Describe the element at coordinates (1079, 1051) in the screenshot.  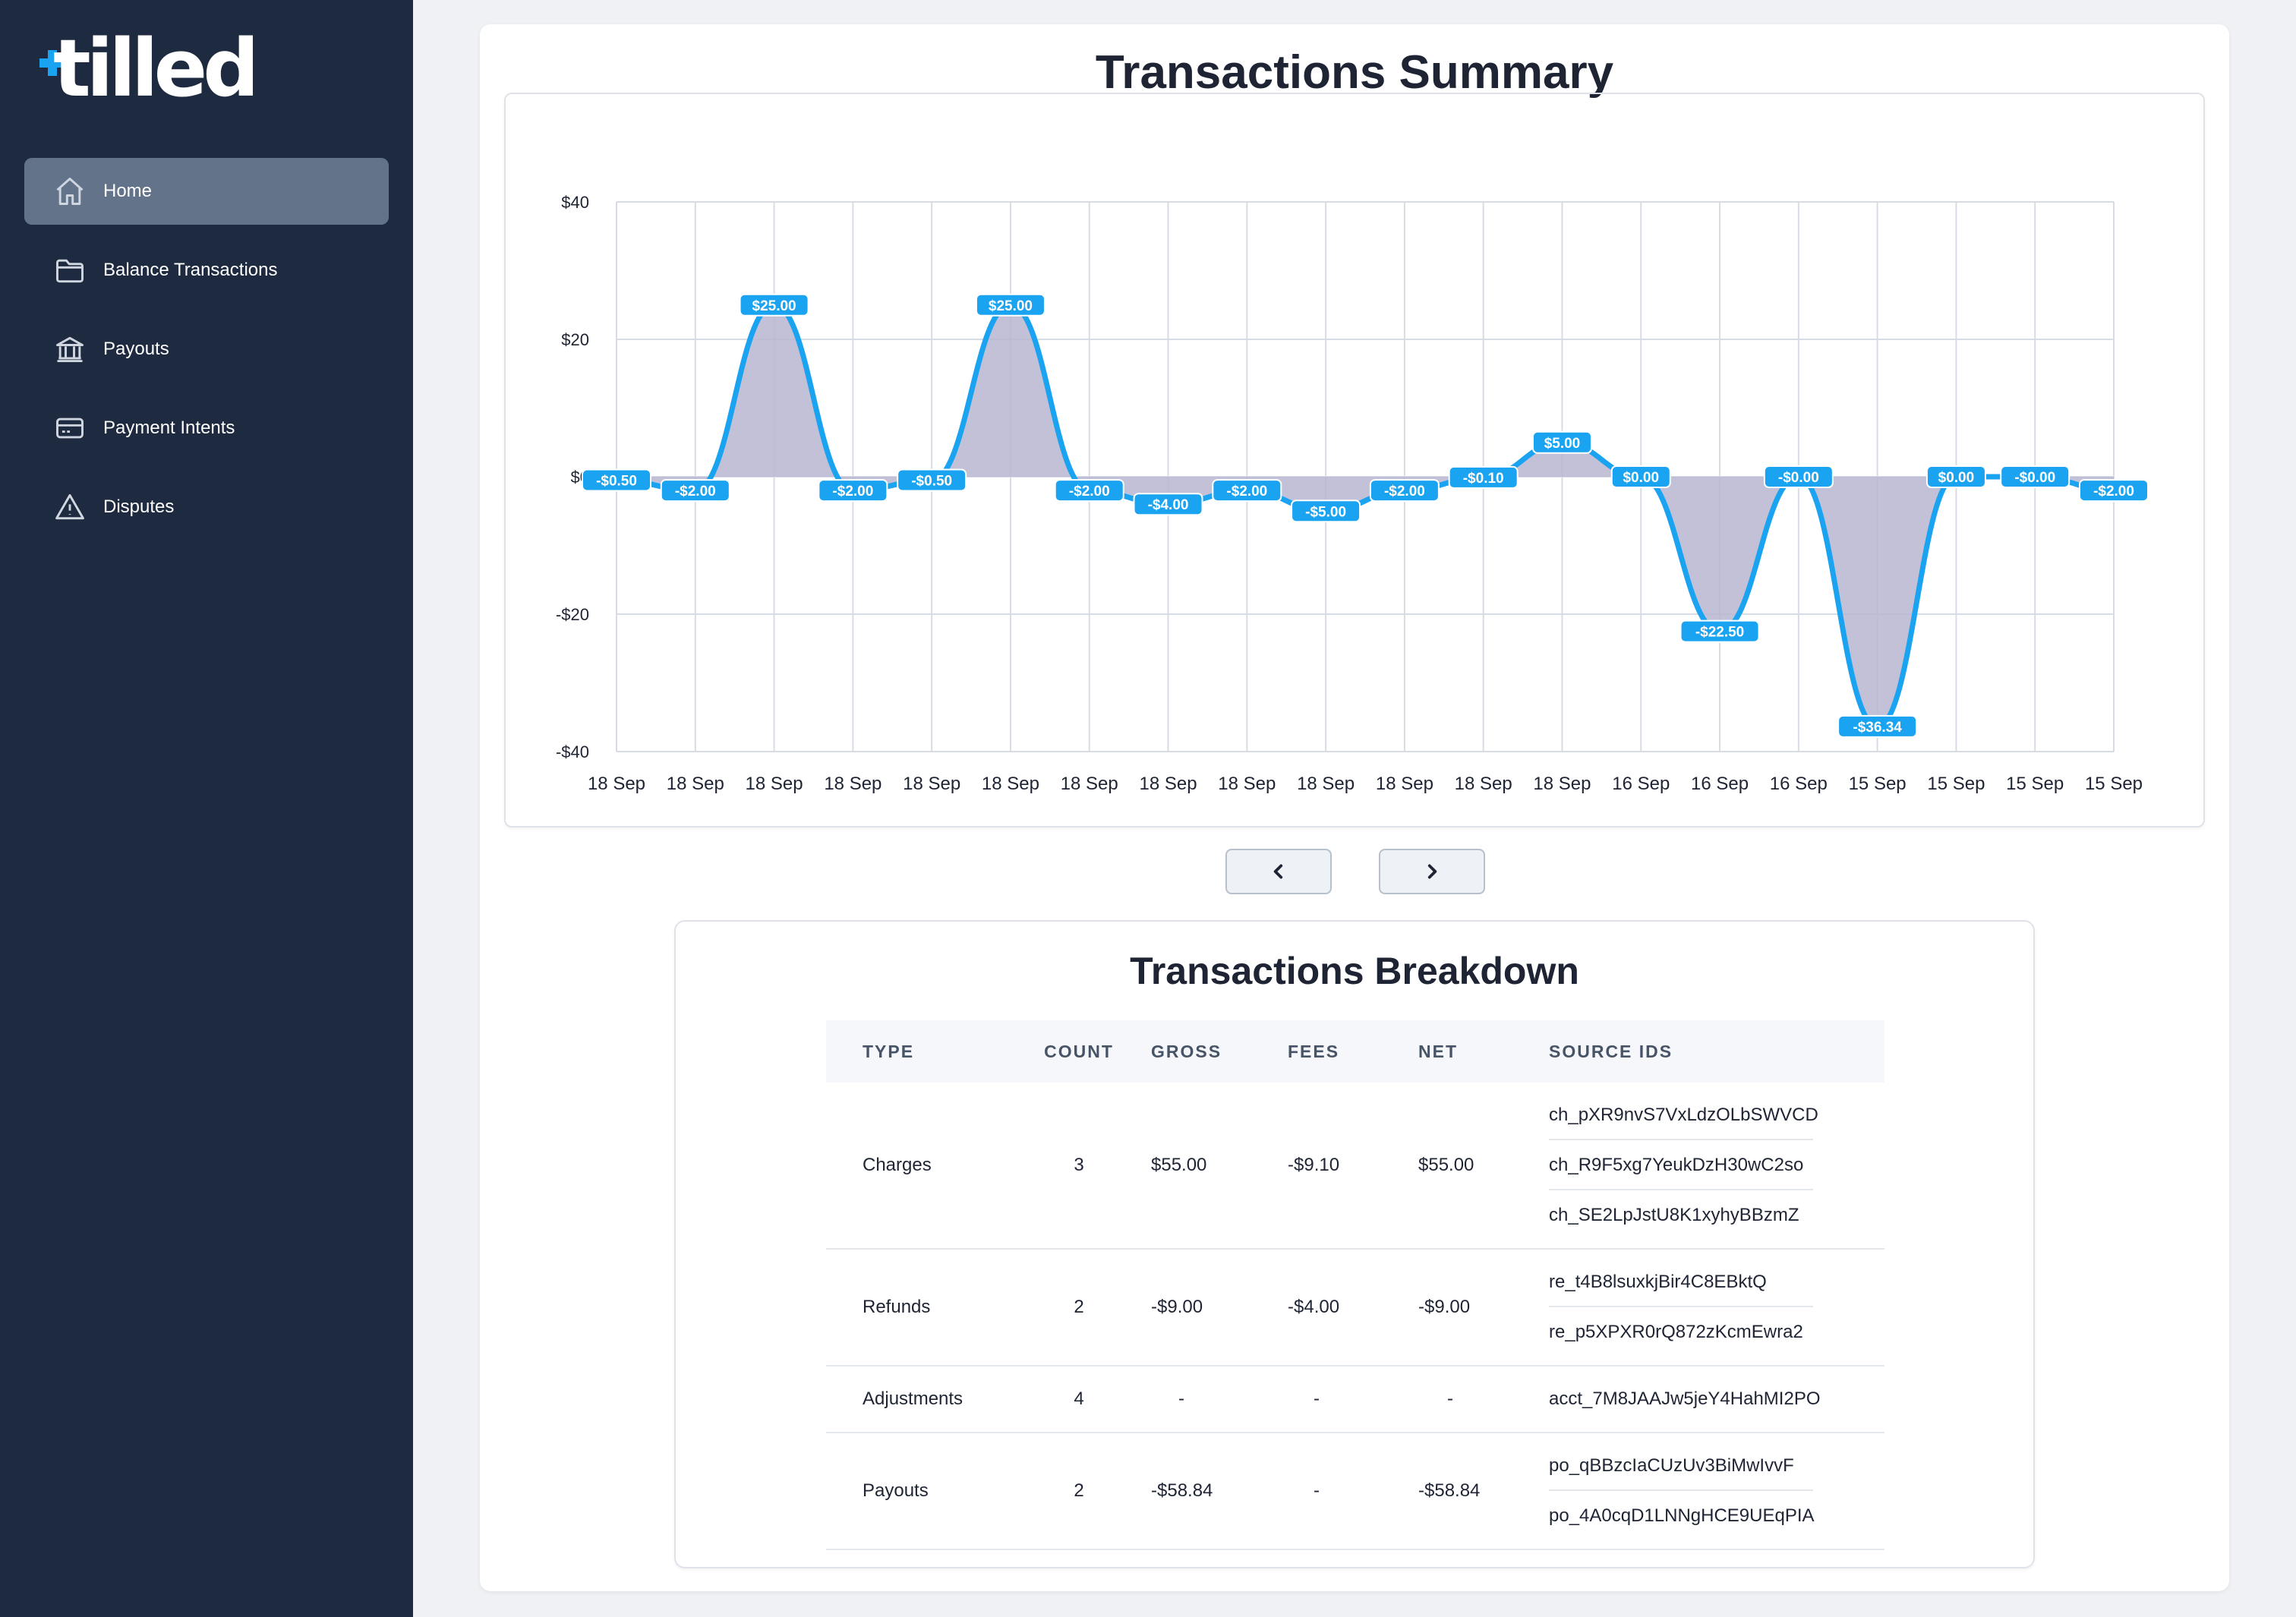
I see `column-header-count: COUNT` at that location.